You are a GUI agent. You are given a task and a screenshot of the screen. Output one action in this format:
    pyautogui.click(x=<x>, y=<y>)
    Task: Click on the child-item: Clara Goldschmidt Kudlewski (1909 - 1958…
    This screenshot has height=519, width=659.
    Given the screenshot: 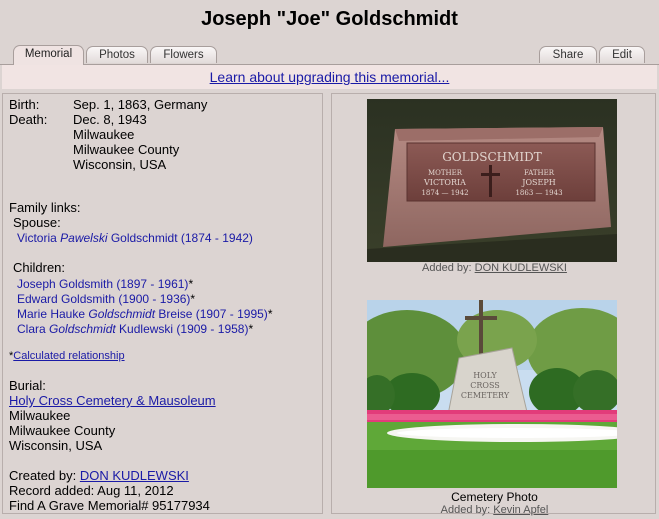 What is the action you would take?
    pyautogui.click(x=135, y=329)
    